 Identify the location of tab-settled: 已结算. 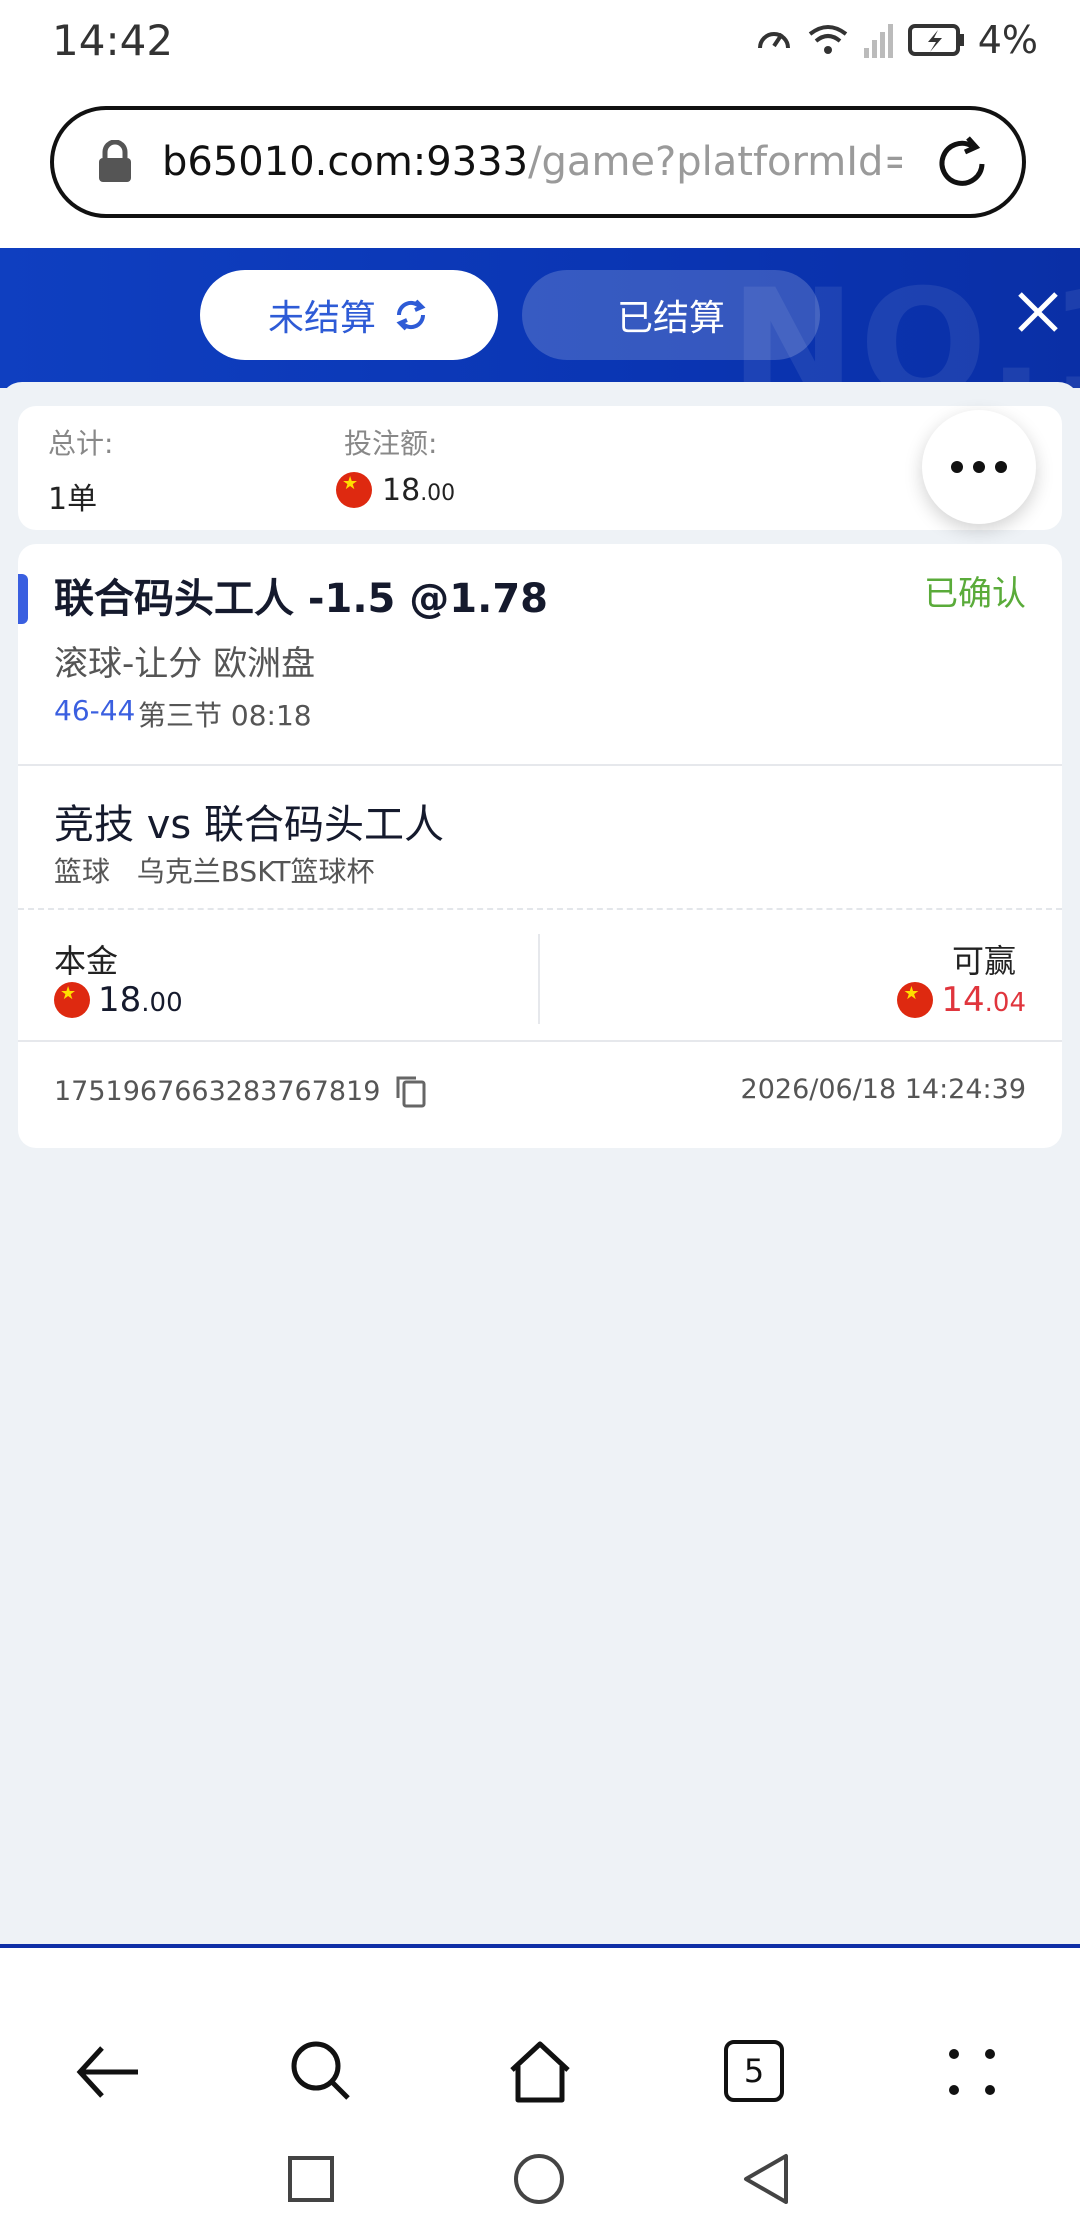
(671, 315).